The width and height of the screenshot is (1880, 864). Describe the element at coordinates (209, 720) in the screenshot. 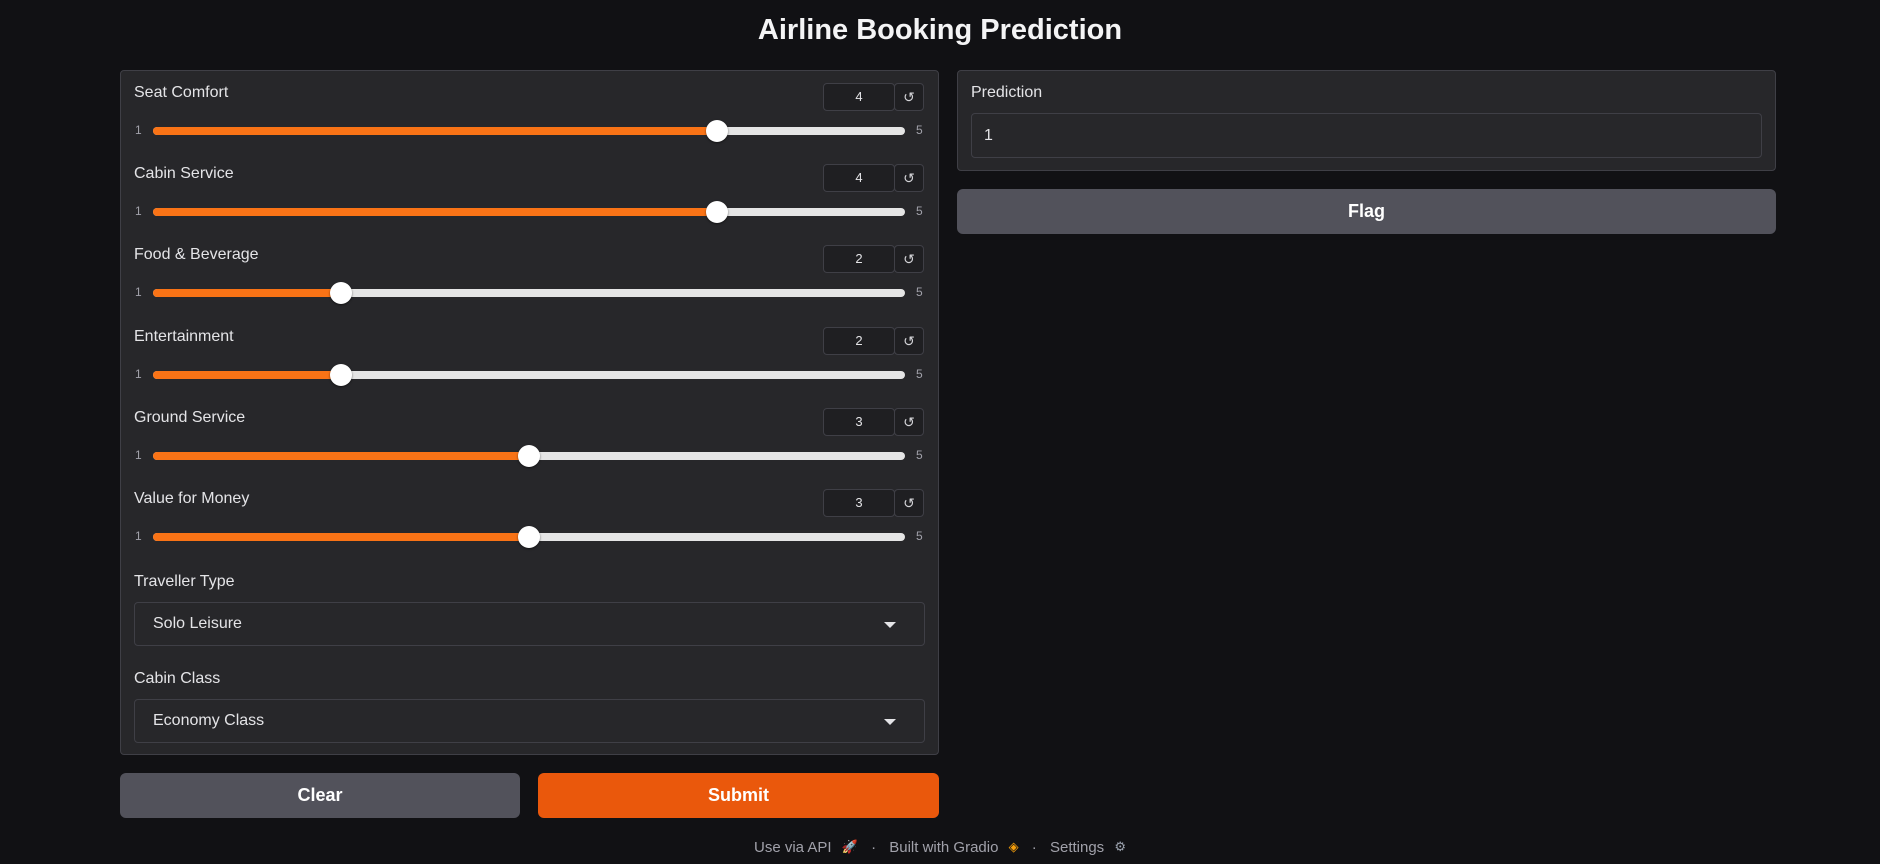

I see `dropdown-value: Economy Class` at that location.